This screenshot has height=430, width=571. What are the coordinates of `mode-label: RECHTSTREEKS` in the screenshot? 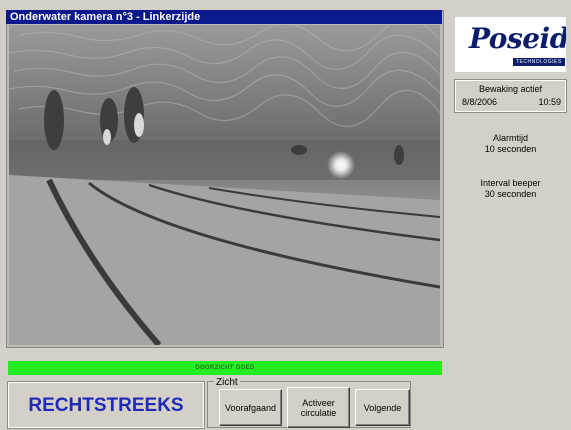 It's located at (106, 405).